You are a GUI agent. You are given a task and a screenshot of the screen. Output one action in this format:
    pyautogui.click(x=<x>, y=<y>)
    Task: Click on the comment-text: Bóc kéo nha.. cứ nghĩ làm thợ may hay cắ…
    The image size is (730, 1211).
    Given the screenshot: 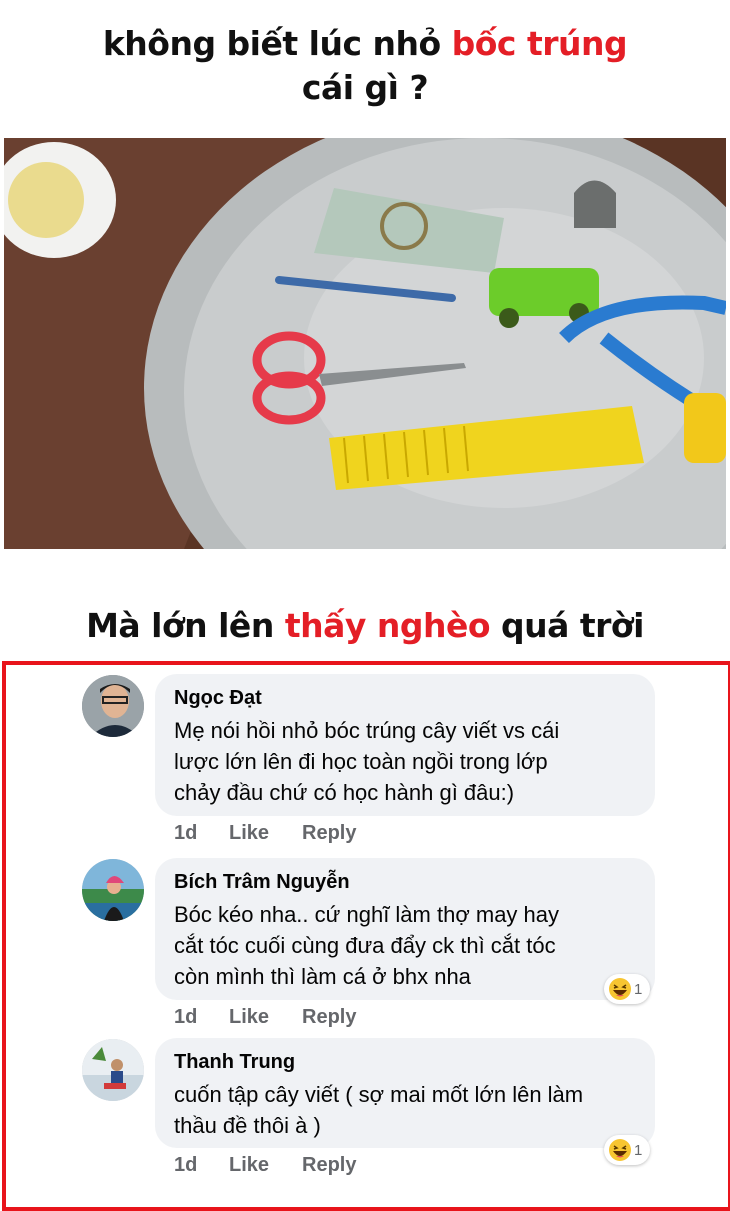 What is the action you would take?
    pyautogui.click(x=405, y=945)
    